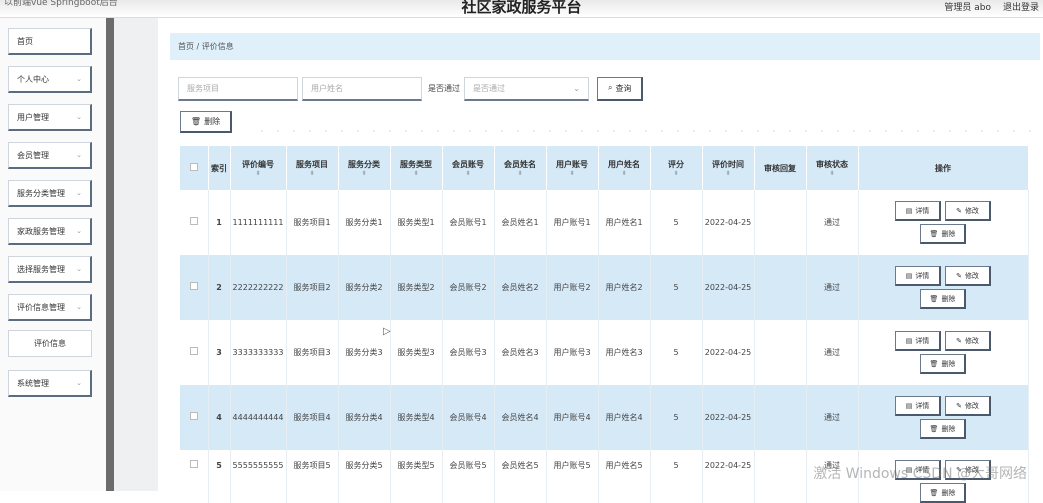 This screenshot has width=1043, height=503. Describe the element at coordinates (520, 168) in the screenshot. I see `column-header-6: 会员姓名⬍` at that location.